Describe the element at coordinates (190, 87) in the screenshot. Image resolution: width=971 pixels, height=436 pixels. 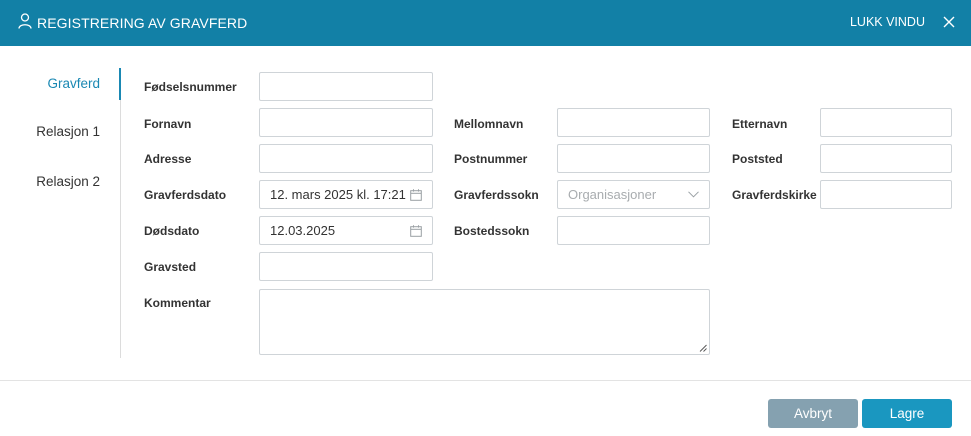
I see `fodselsnummer-label: Fødselsnummer` at that location.